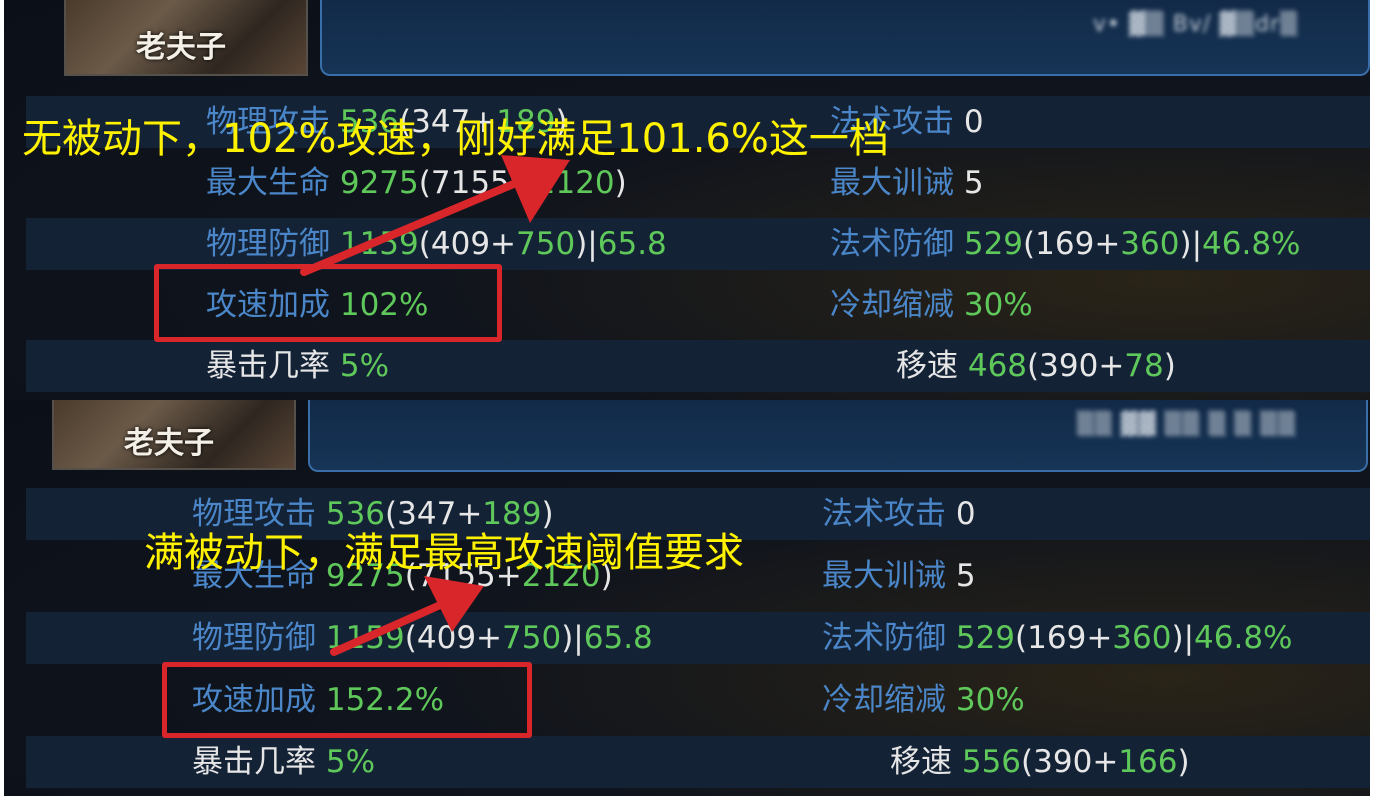  Describe the element at coordinates (455, 139) in the screenshot. I see `annotation-text: 无被动下，102%攻速，刚好满足101.6%这一档` at that location.